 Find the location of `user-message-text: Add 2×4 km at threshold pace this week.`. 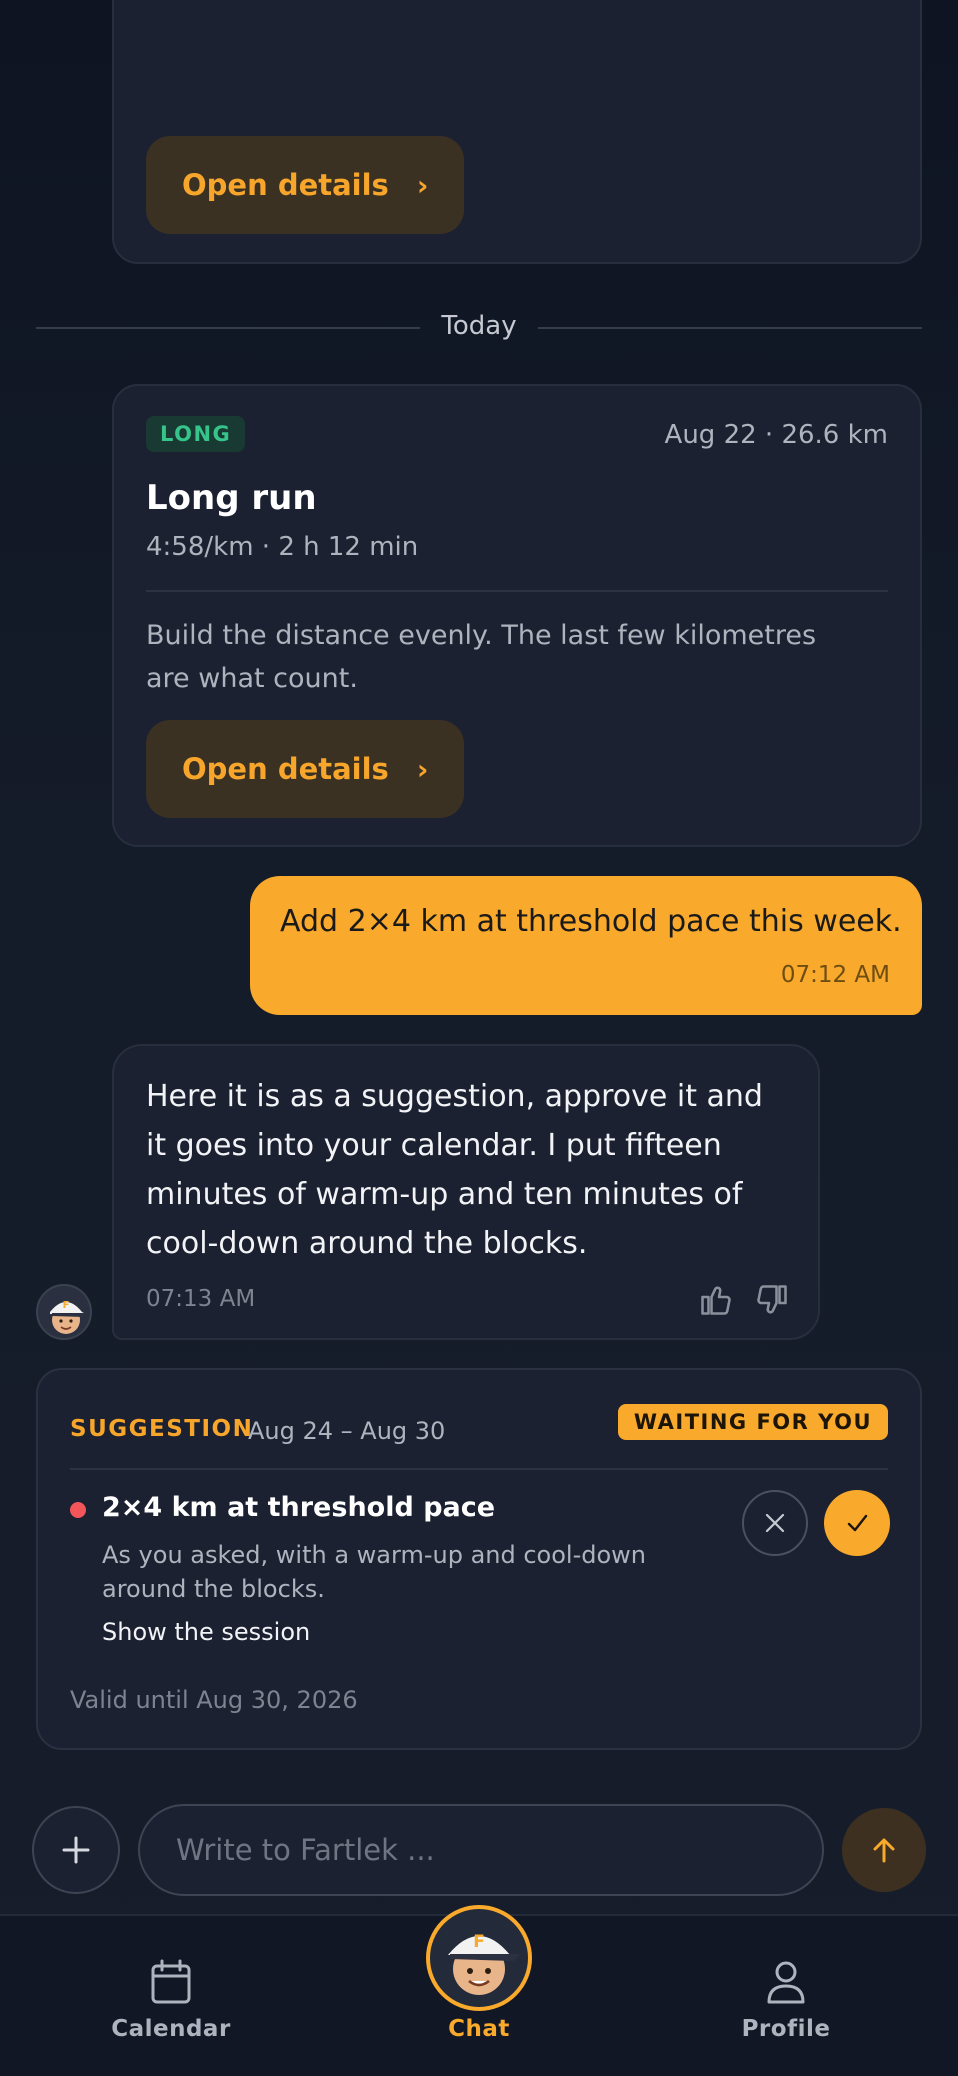

user-message-text: Add 2×4 km at threshold pace this week. is located at coordinates (591, 921).